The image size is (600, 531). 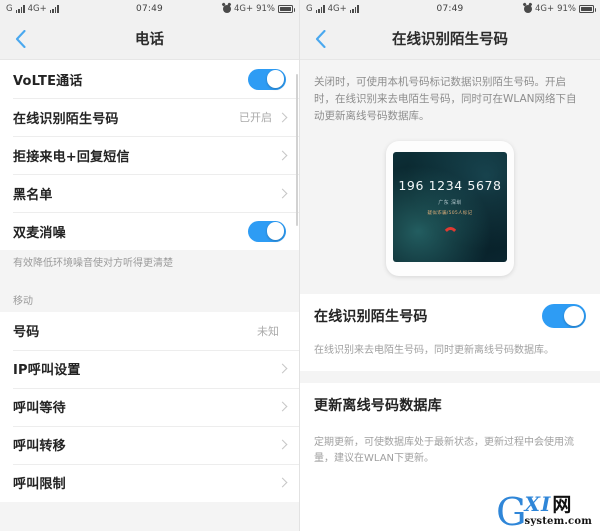 I want to click on nav-bar-right: 在线识别陌生号码, so click(x=450, y=39).